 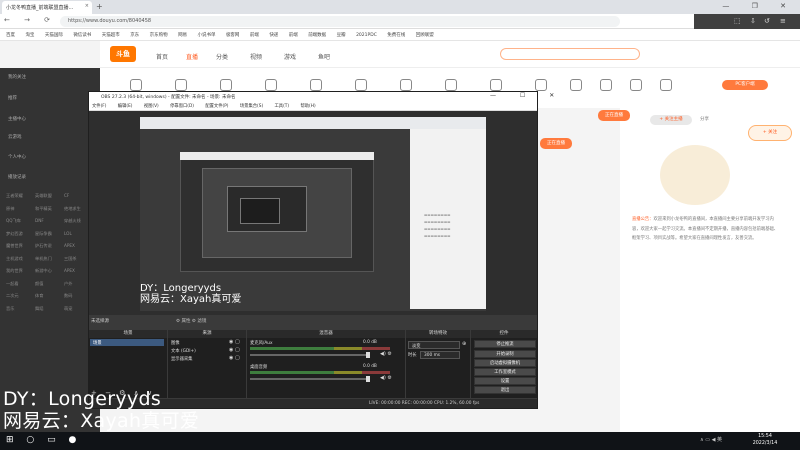 What do you see at coordinates (440, 355) in the screenshot?
I see `duration-input: 300 ms` at bounding box center [440, 355].